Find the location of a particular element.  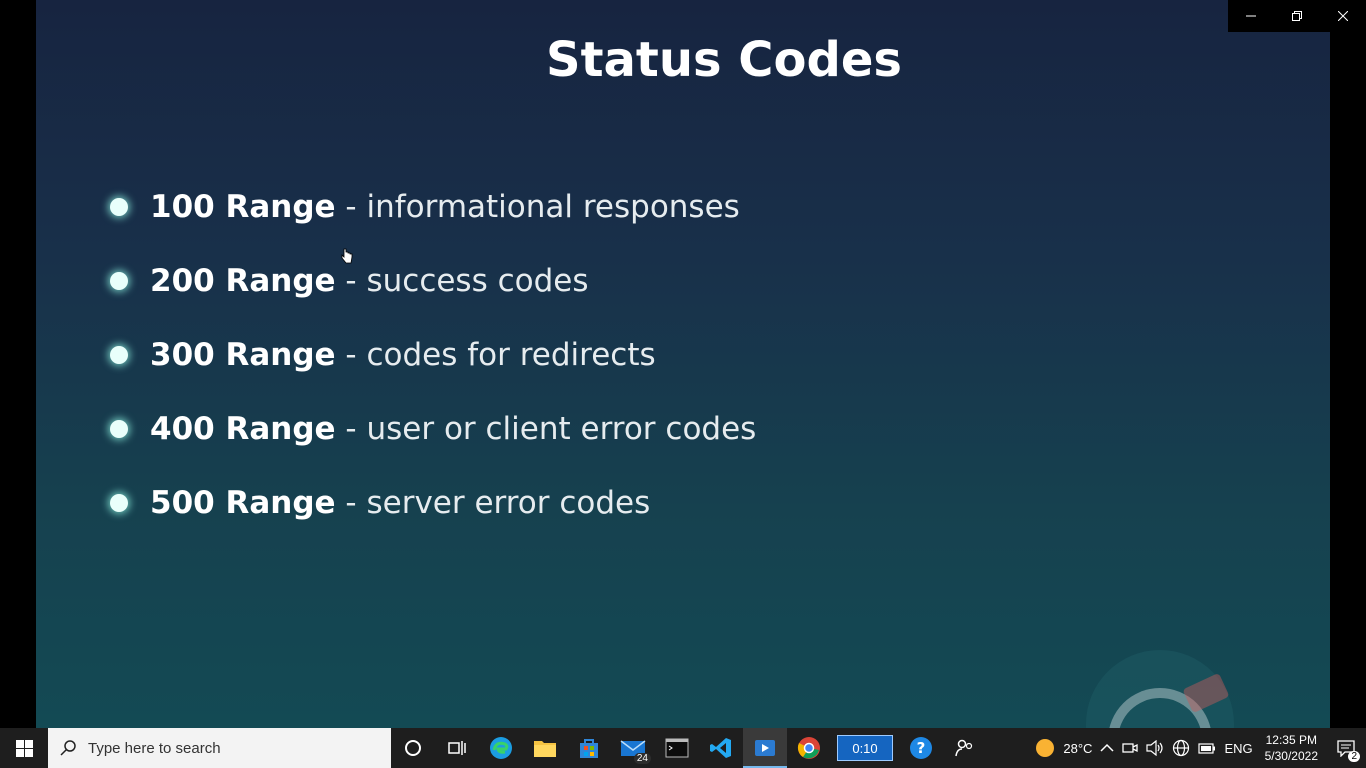

taskbar-terminal is located at coordinates (677, 748).